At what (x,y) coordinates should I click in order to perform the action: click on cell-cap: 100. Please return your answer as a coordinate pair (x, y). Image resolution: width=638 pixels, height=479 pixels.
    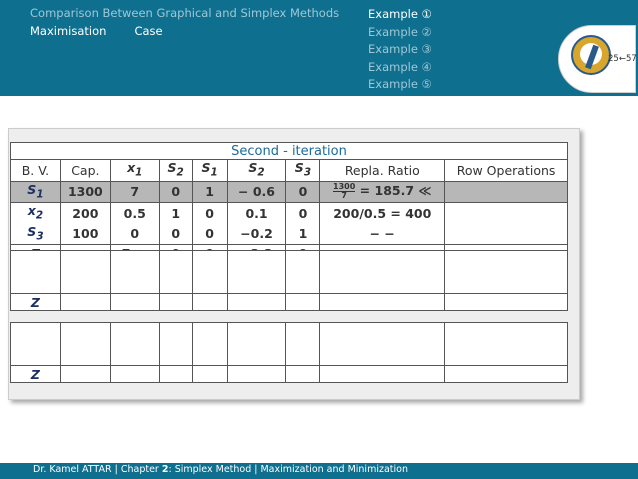
    Looking at the image, I should click on (85, 234).